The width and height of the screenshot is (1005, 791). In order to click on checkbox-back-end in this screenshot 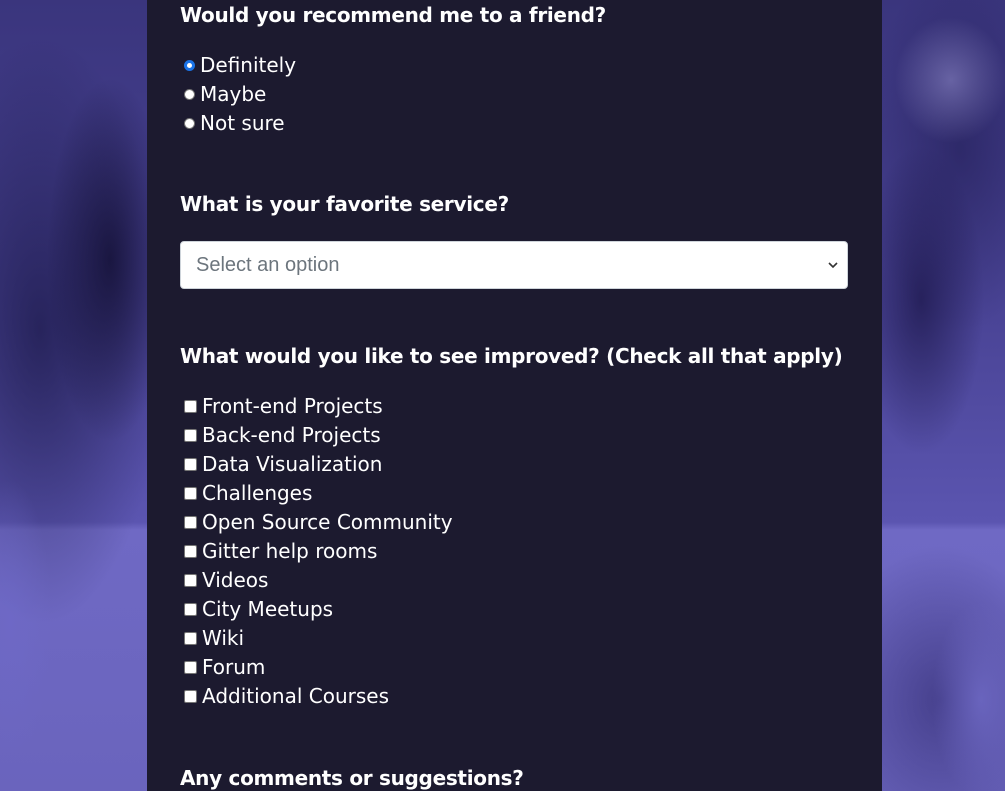, I will do `click(190, 435)`.